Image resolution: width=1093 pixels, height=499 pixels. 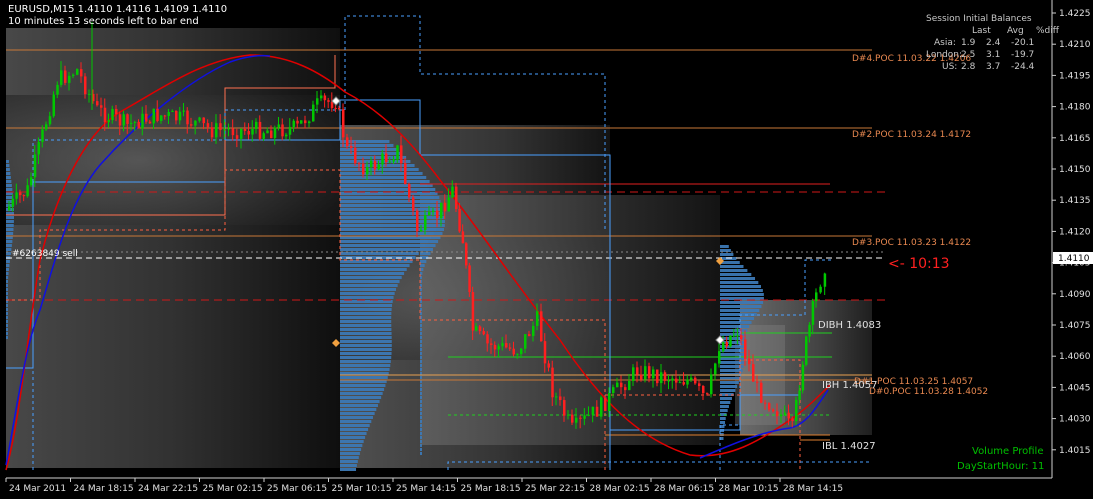 I want to click on time-tick-label: 25 Mar 10:15, so click(x=362, y=489).